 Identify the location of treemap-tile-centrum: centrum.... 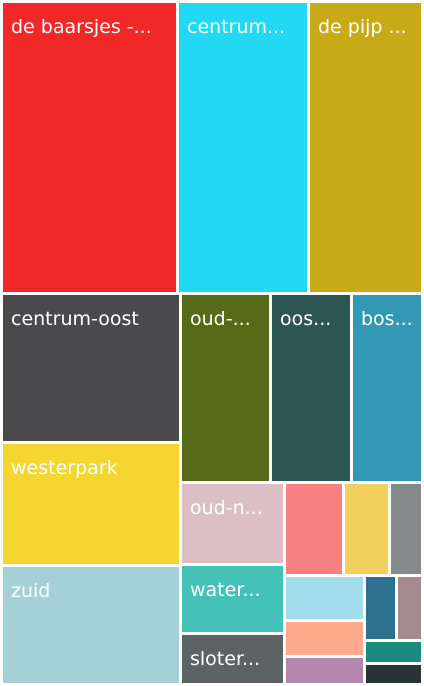
(243, 147).